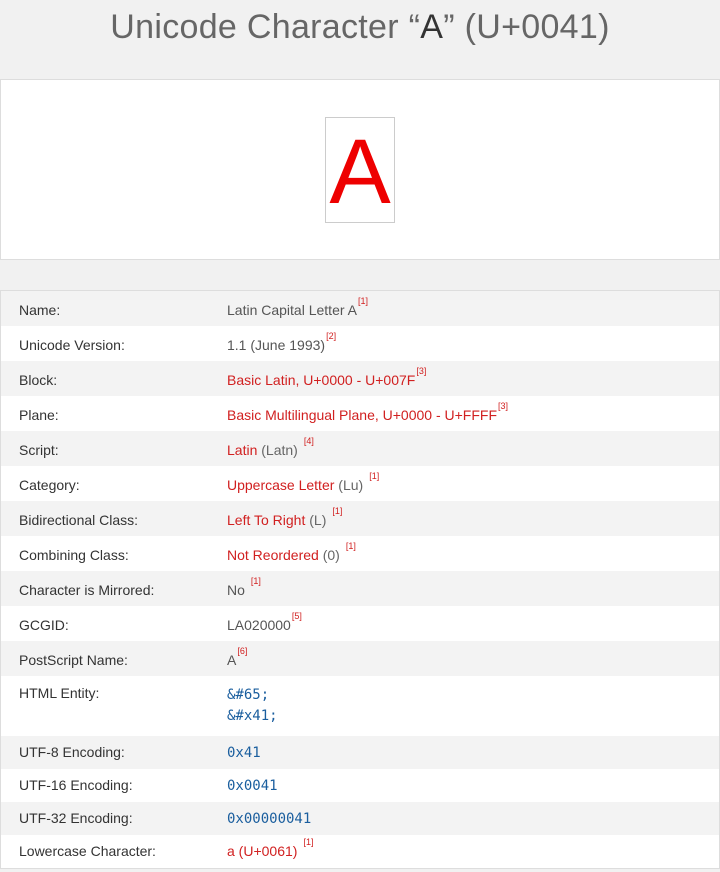 The width and height of the screenshot is (720, 872). I want to click on utf16-value-cell: 0x0041, so click(473, 781).